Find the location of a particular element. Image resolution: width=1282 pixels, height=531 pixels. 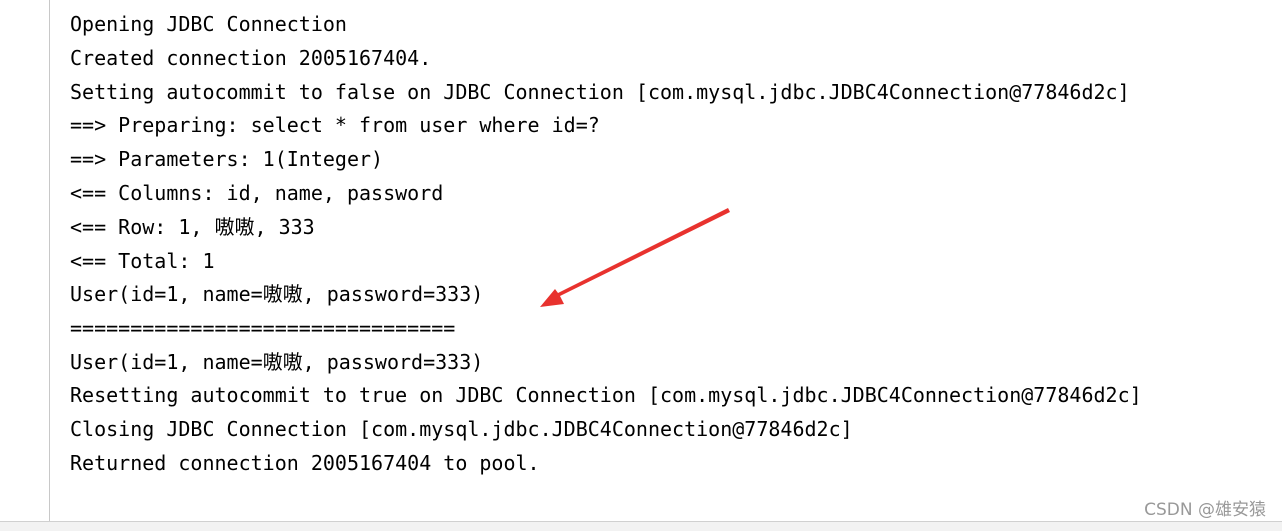

annotation-arrow is located at coordinates (635, 257).